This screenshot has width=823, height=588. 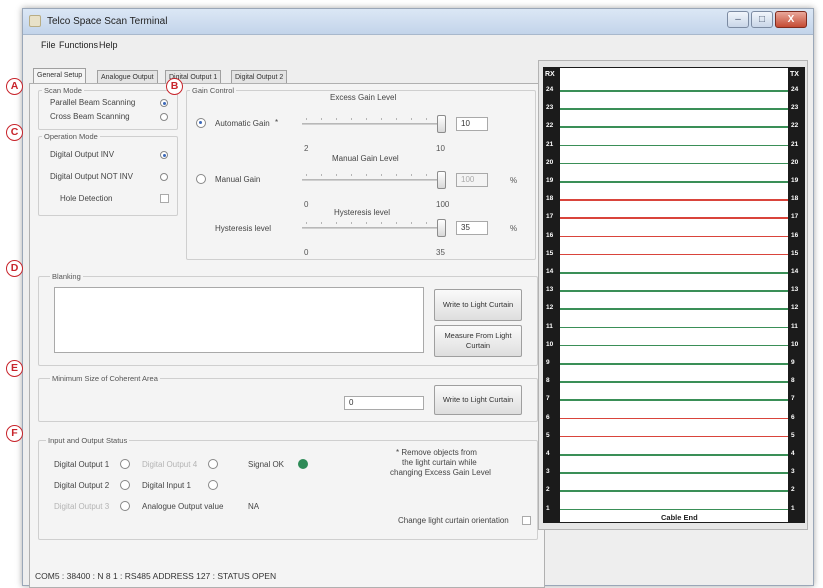 I want to click on tx-beam-number: 16, so click(x=795, y=235).